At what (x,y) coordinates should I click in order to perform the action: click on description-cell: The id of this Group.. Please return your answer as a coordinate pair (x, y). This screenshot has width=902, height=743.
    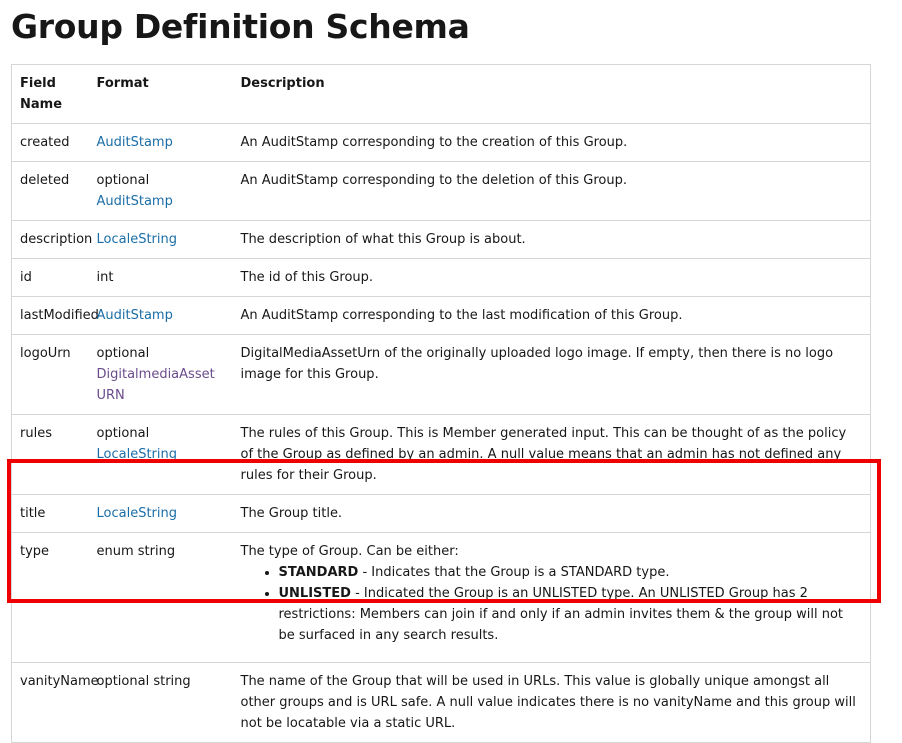
    Looking at the image, I should click on (551, 277).